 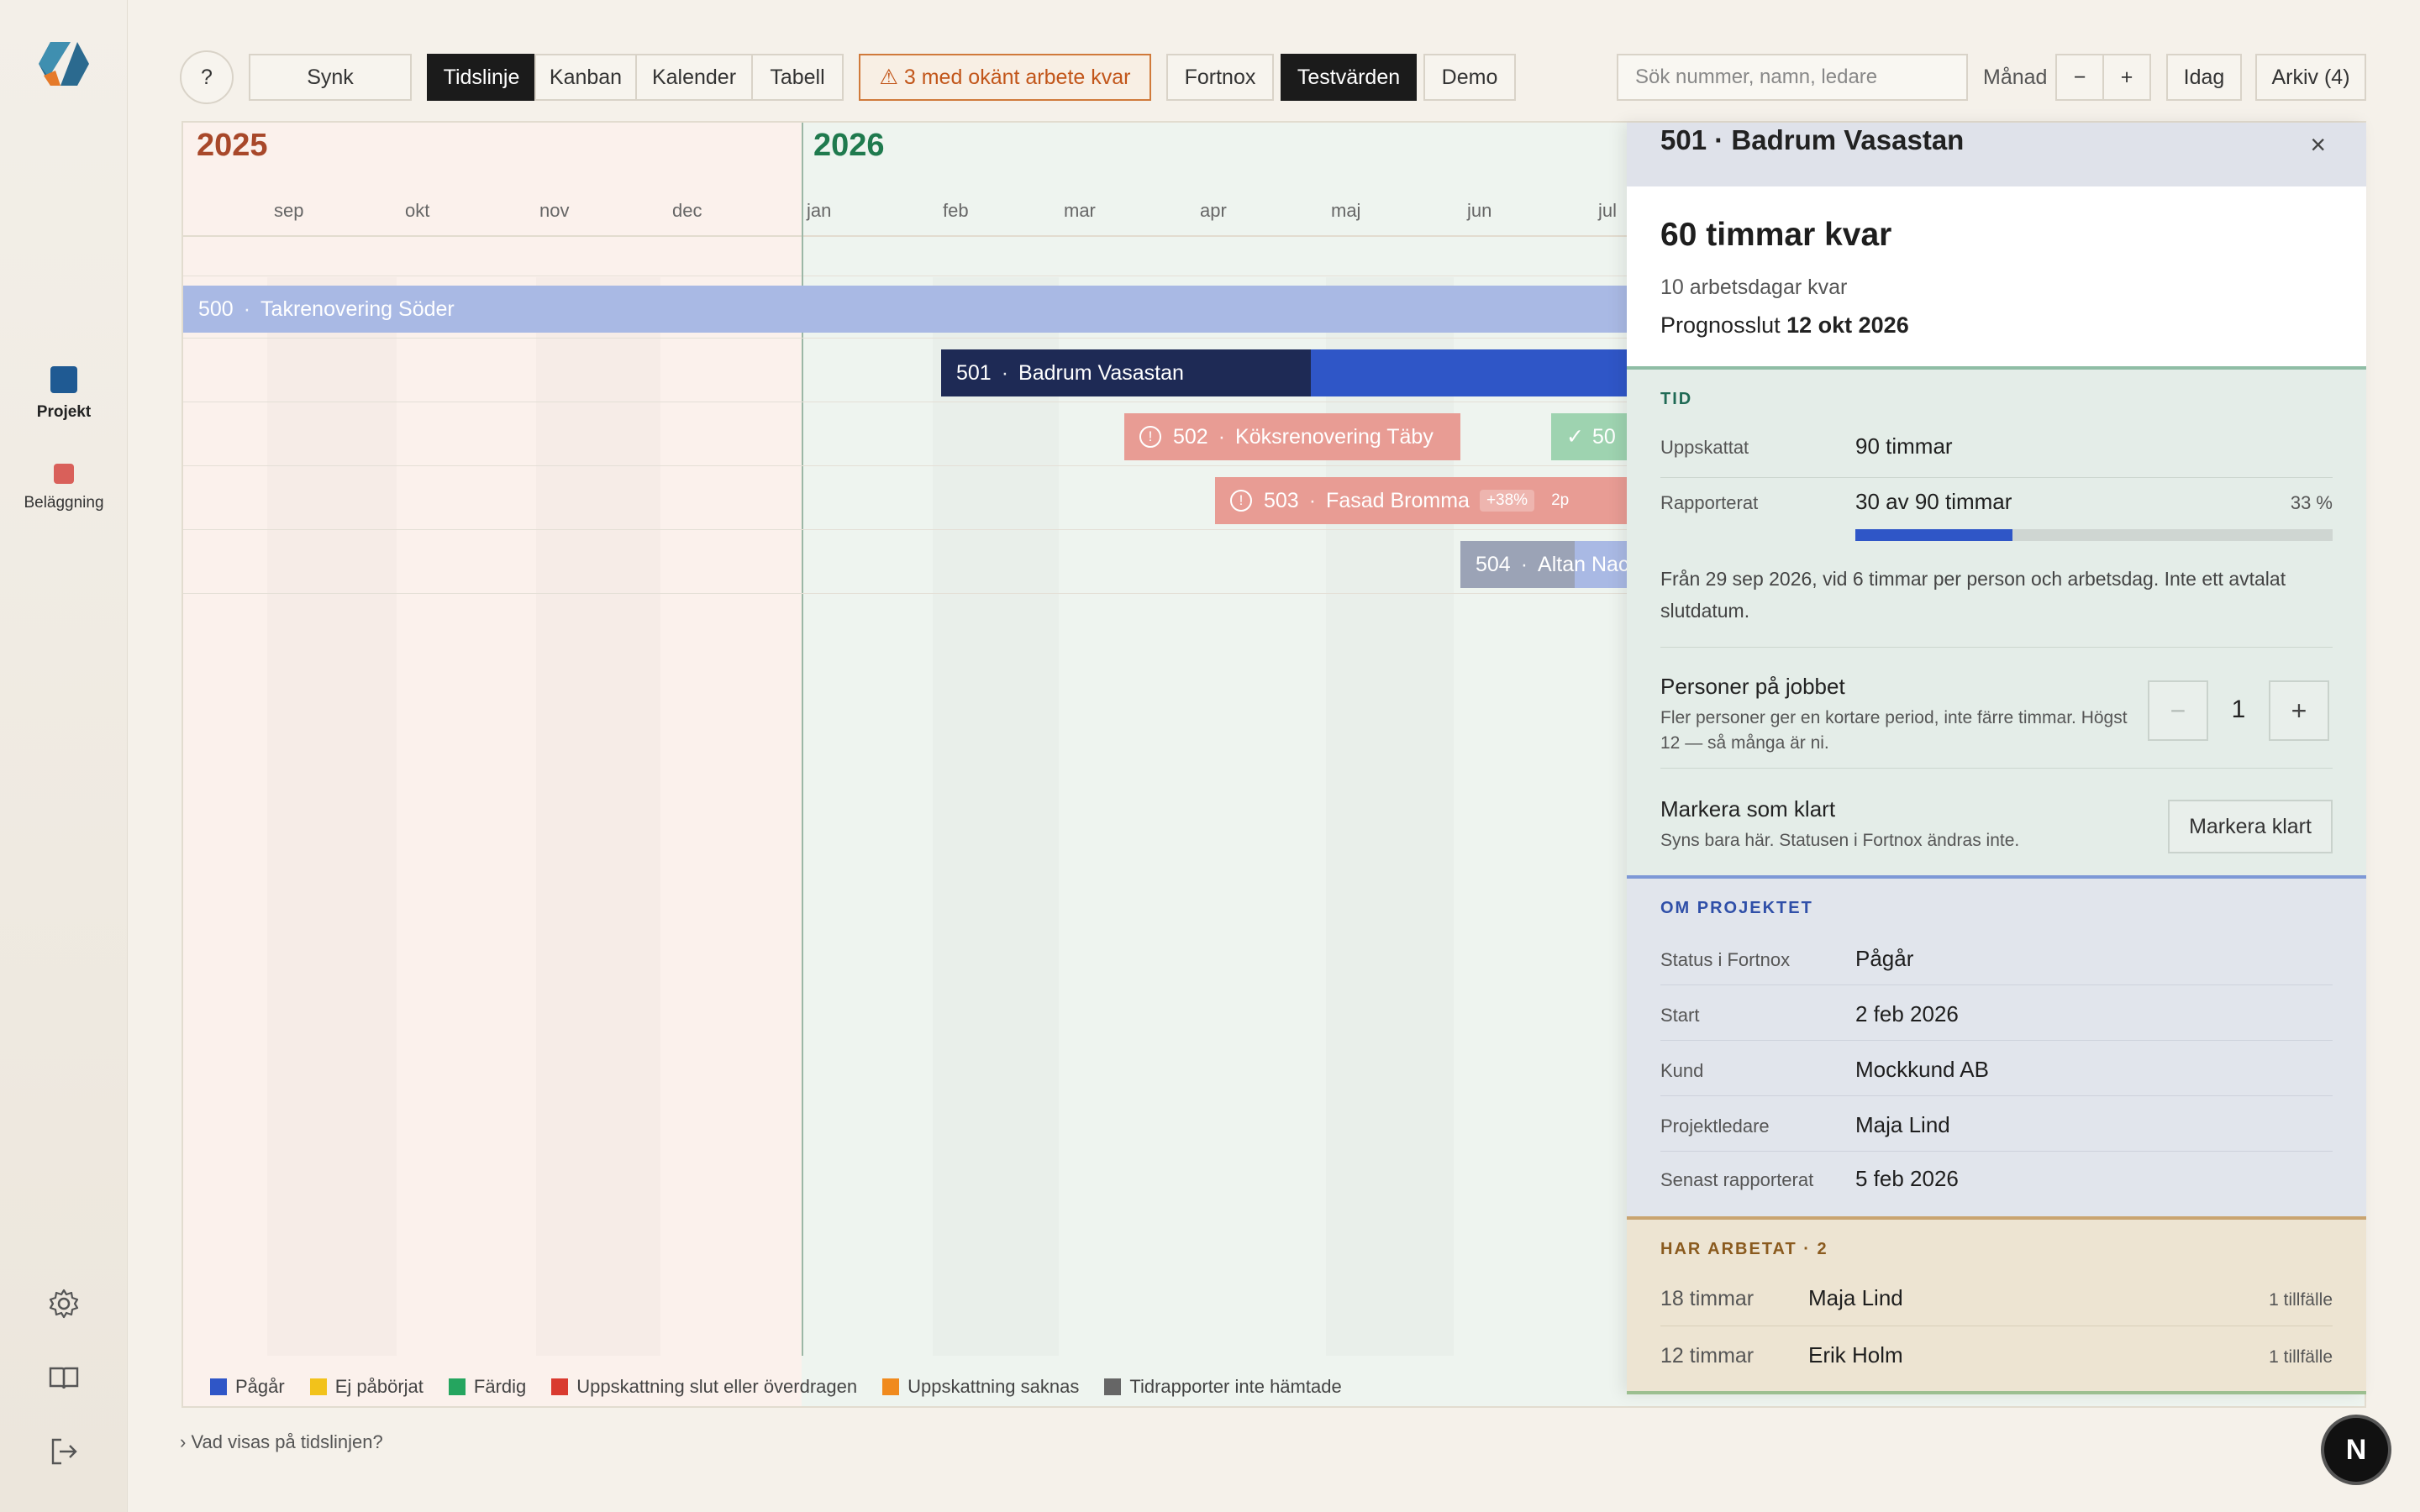 What do you see at coordinates (1282, 500) in the screenshot?
I see `project-number: 503` at bounding box center [1282, 500].